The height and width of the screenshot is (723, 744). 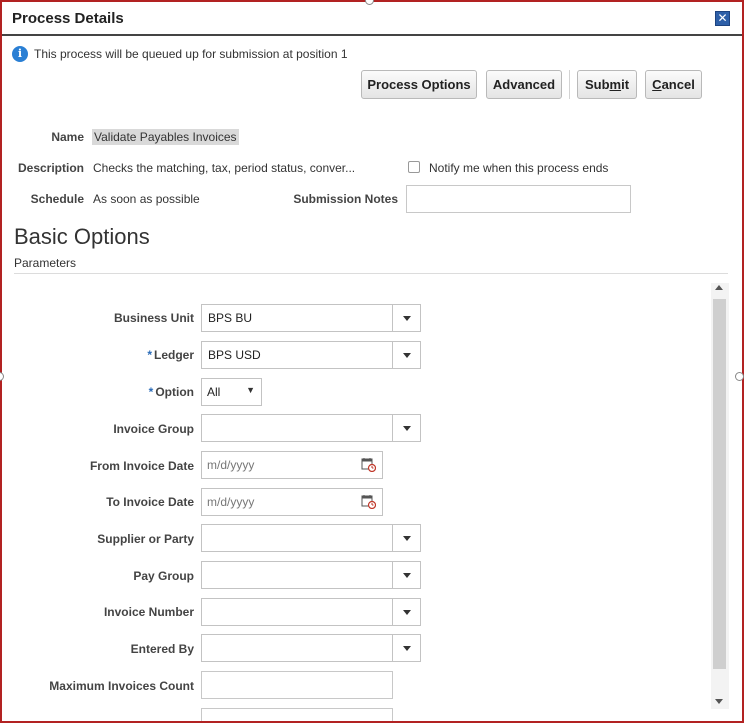 What do you see at coordinates (524, 84) in the screenshot?
I see `advanced-button: Advanced` at bounding box center [524, 84].